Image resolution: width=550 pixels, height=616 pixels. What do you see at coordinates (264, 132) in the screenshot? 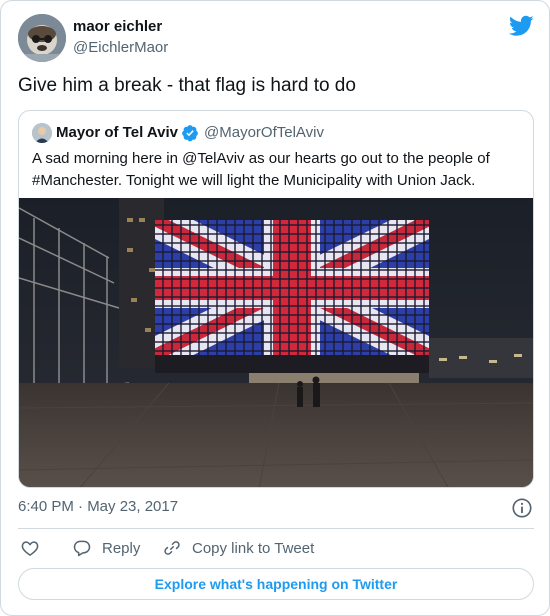
I see `quoted-author-handle: @MayorOfTelAviv` at bounding box center [264, 132].